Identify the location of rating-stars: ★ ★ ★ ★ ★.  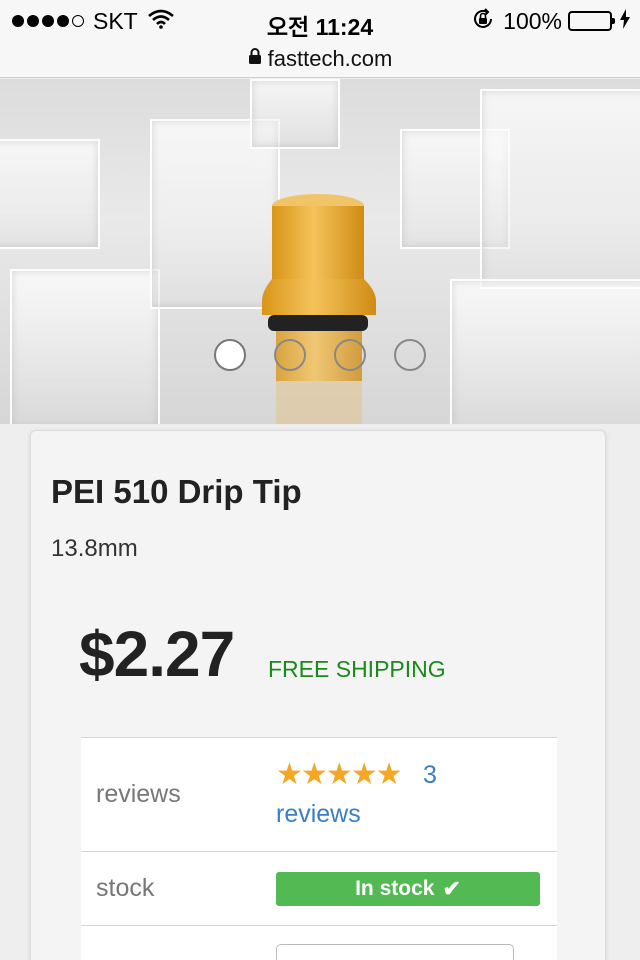
(339, 774).